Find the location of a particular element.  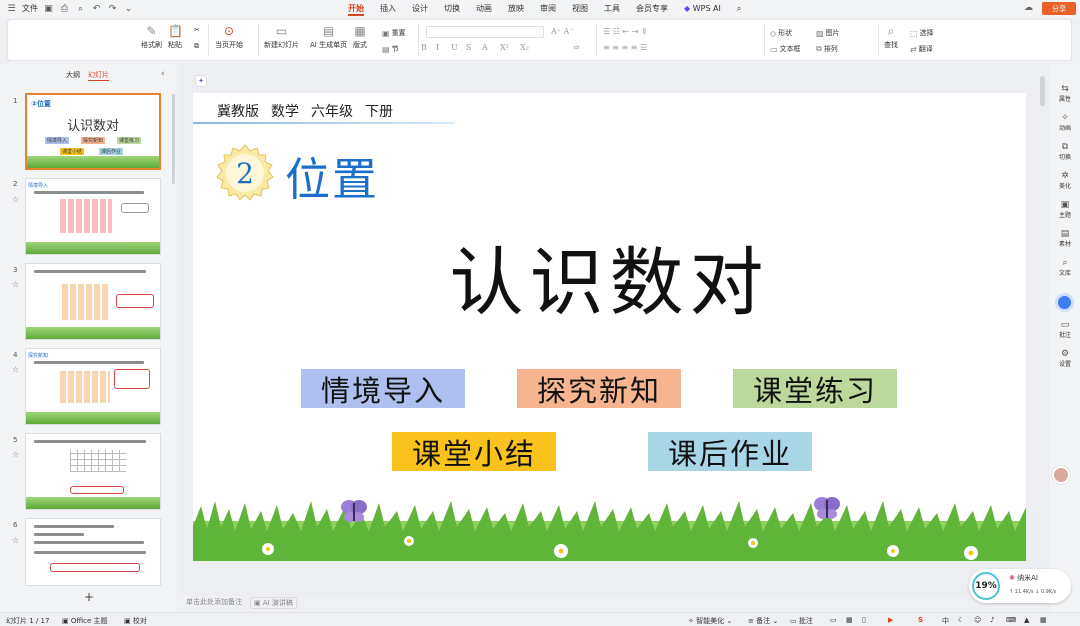

tab-insert: 插入 is located at coordinates (388, 8).